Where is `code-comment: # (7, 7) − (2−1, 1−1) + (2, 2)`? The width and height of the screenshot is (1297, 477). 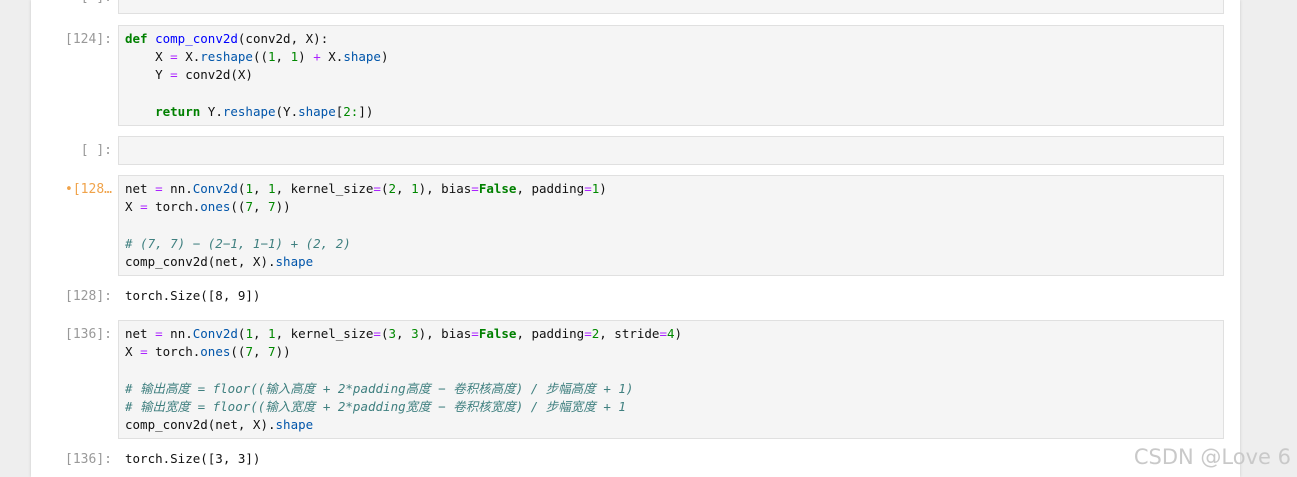 code-comment: # (7, 7) − (2−1, 1−1) + (2, 2) is located at coordinates (238, 243).